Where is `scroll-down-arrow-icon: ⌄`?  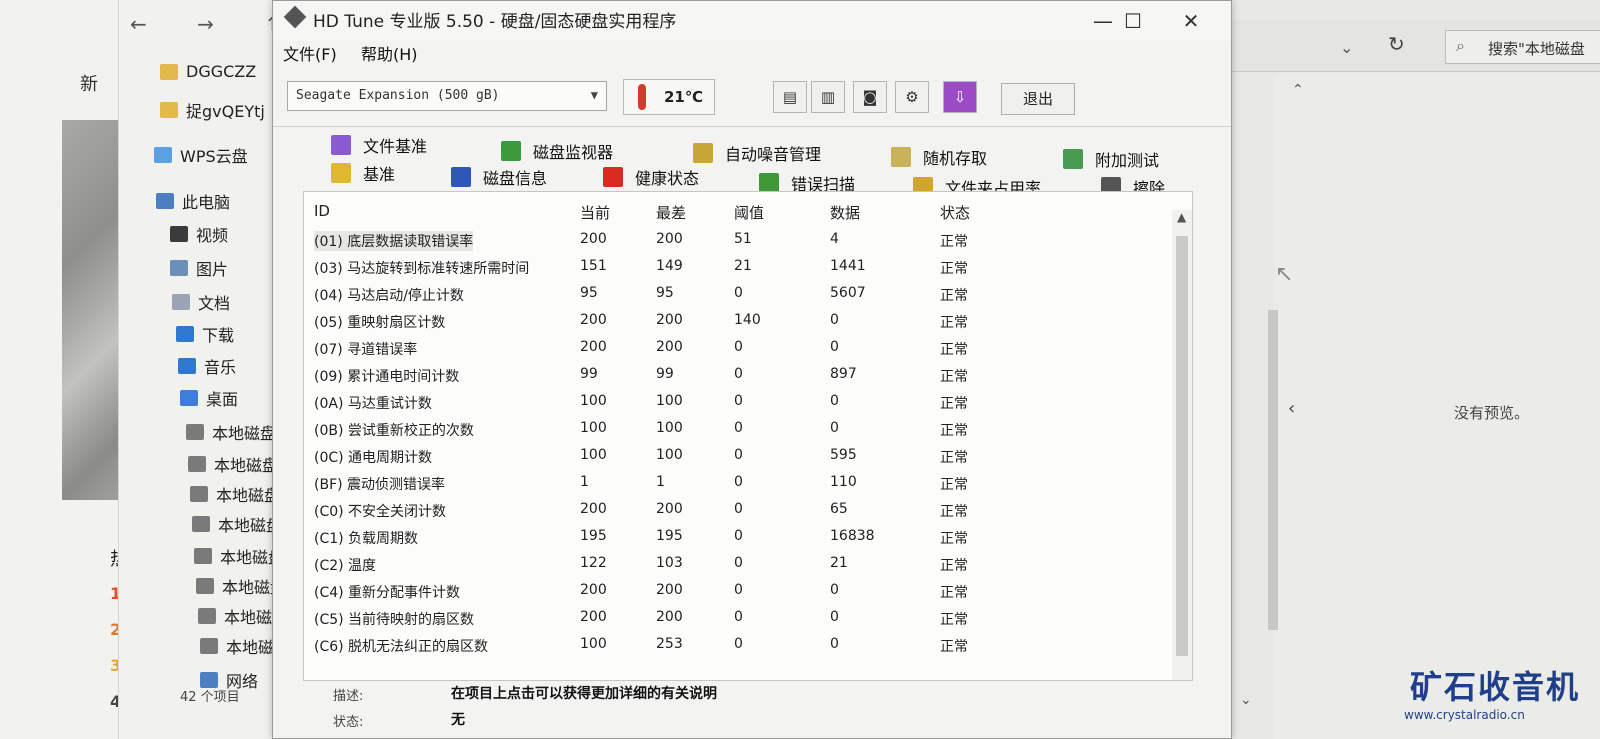 scroll-down-arrow-icon: ⌄ is located at coordinates (1246, 700).